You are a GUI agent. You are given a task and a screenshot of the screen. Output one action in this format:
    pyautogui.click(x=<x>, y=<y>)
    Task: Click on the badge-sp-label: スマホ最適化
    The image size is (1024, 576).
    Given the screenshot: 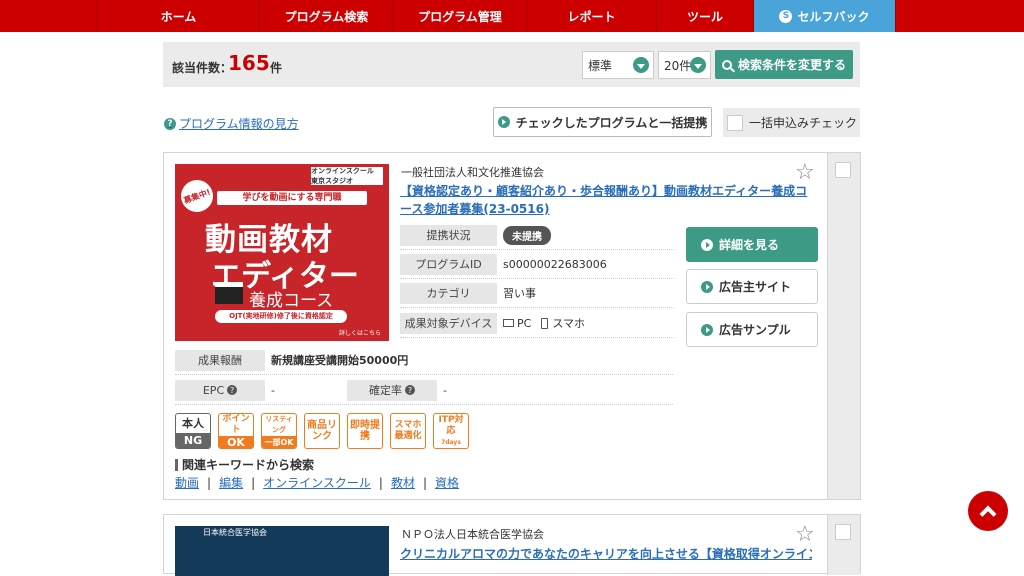 What is the action you would take?
    pyautogui.click(x=408, y=430)
    